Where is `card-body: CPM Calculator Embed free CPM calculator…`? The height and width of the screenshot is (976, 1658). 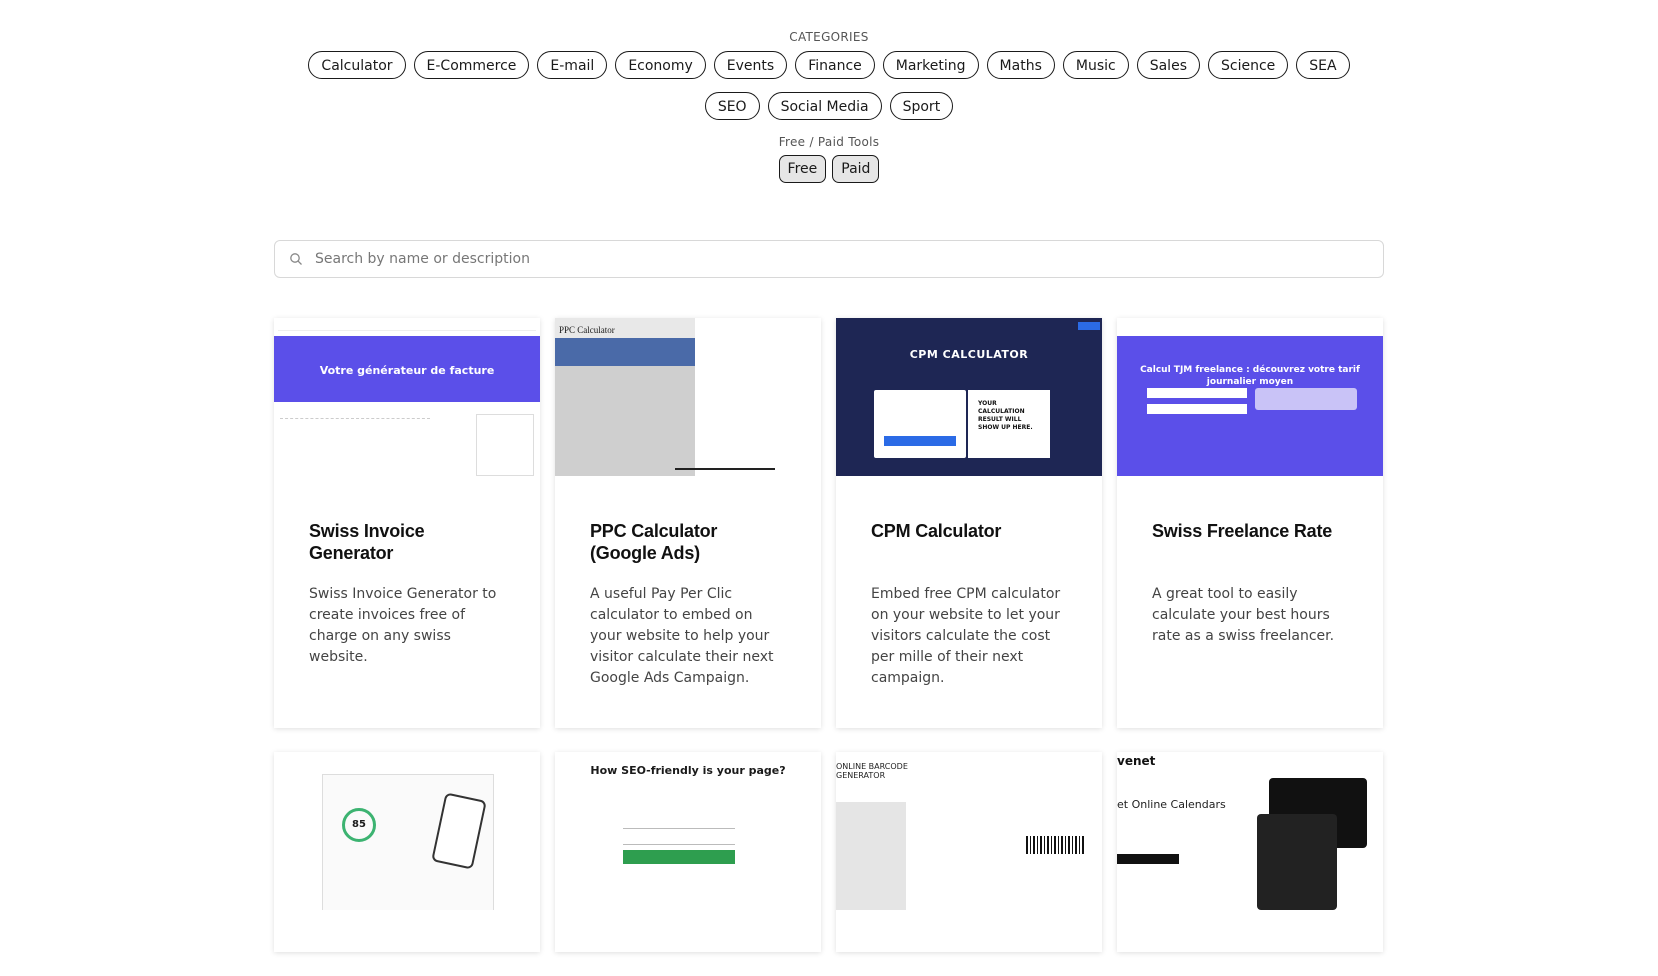 card-body: CPM Calculator Embed free CPM calculator… is located at coordinates (969, 582).